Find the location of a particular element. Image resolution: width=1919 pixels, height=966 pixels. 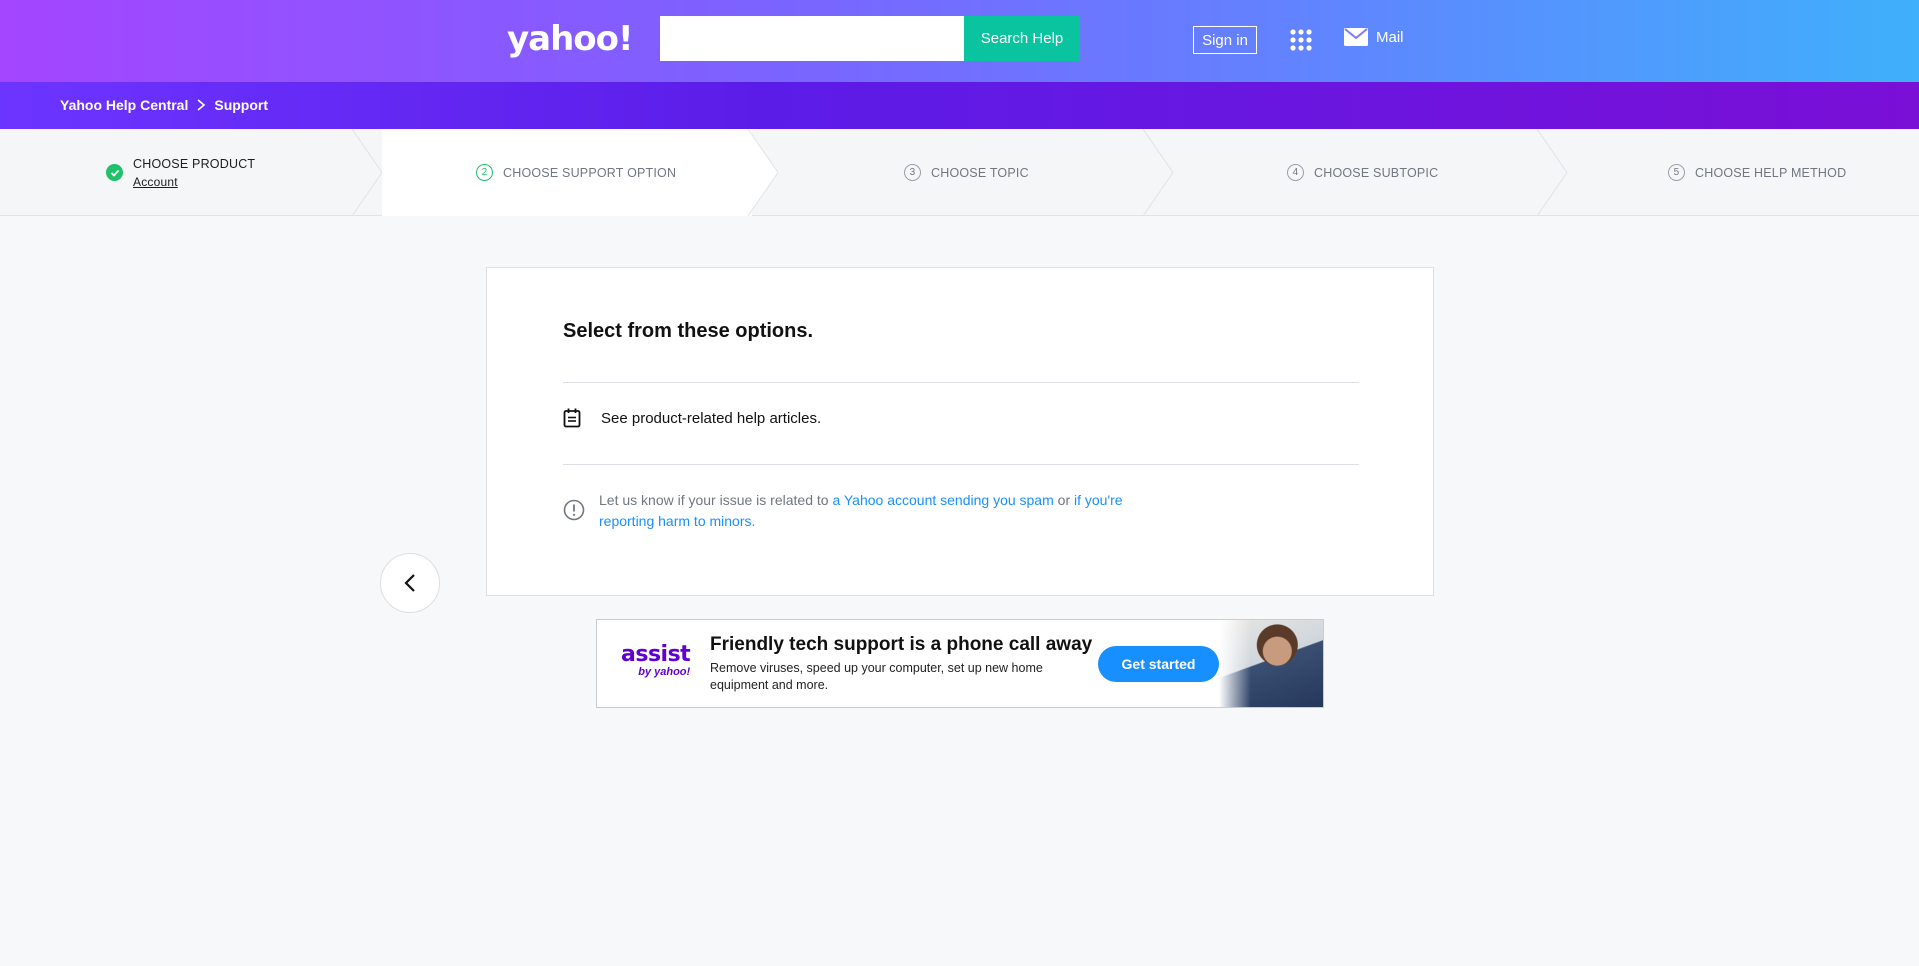

step-choose-subtopic: 4 CHOOSE SUBTOPIC is located at coordinates (1358, 172).